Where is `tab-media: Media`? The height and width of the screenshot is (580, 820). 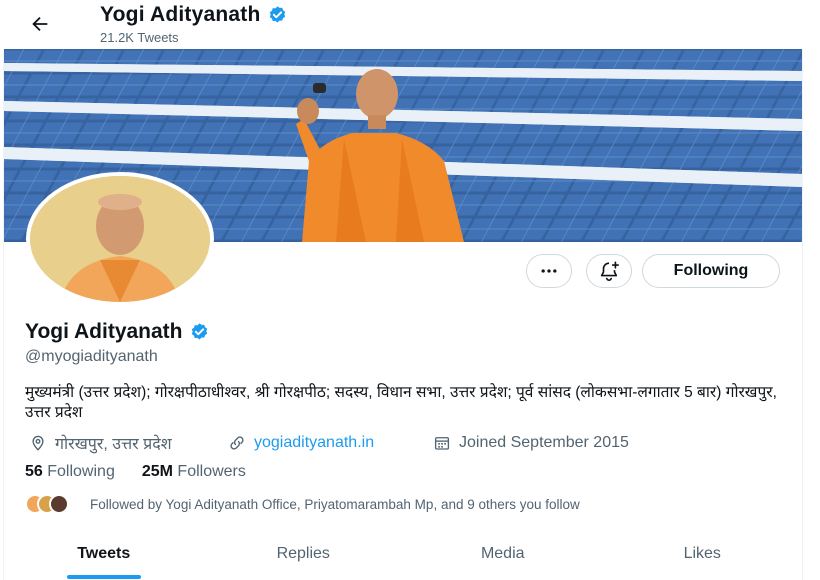 tab-media: Media is located at coordinates (503, 558).